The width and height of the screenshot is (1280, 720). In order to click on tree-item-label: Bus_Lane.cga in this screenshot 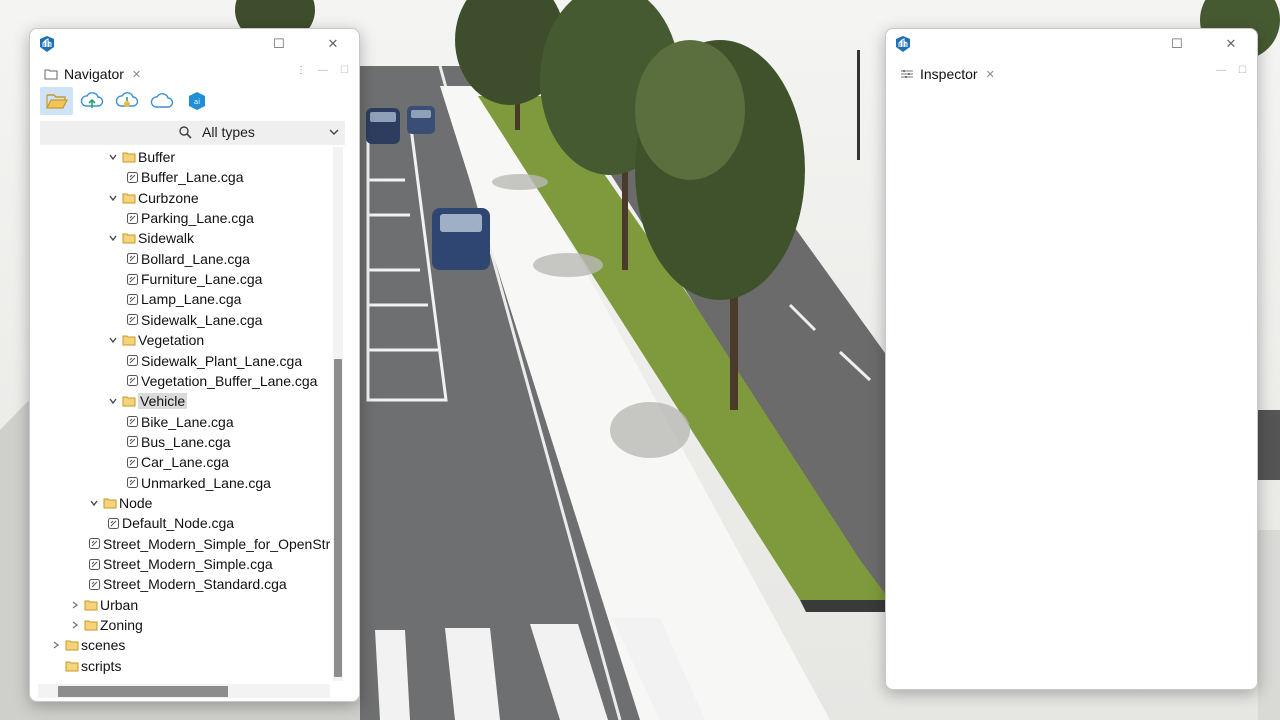, I will do `click(186, 441)`.